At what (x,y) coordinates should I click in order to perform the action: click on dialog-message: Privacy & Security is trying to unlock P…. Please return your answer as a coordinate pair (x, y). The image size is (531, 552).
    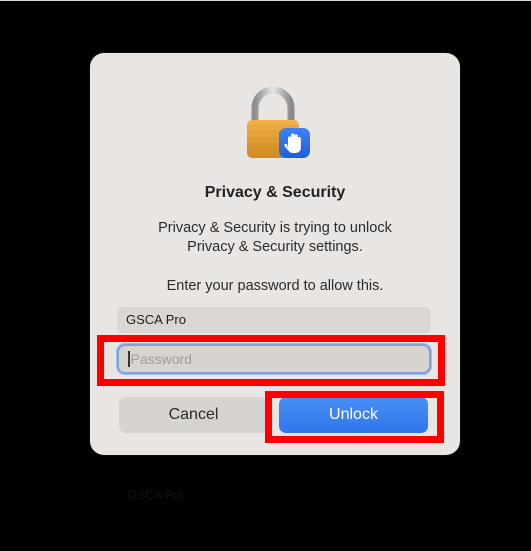
    Looking at the image, I should click on (275, 238).